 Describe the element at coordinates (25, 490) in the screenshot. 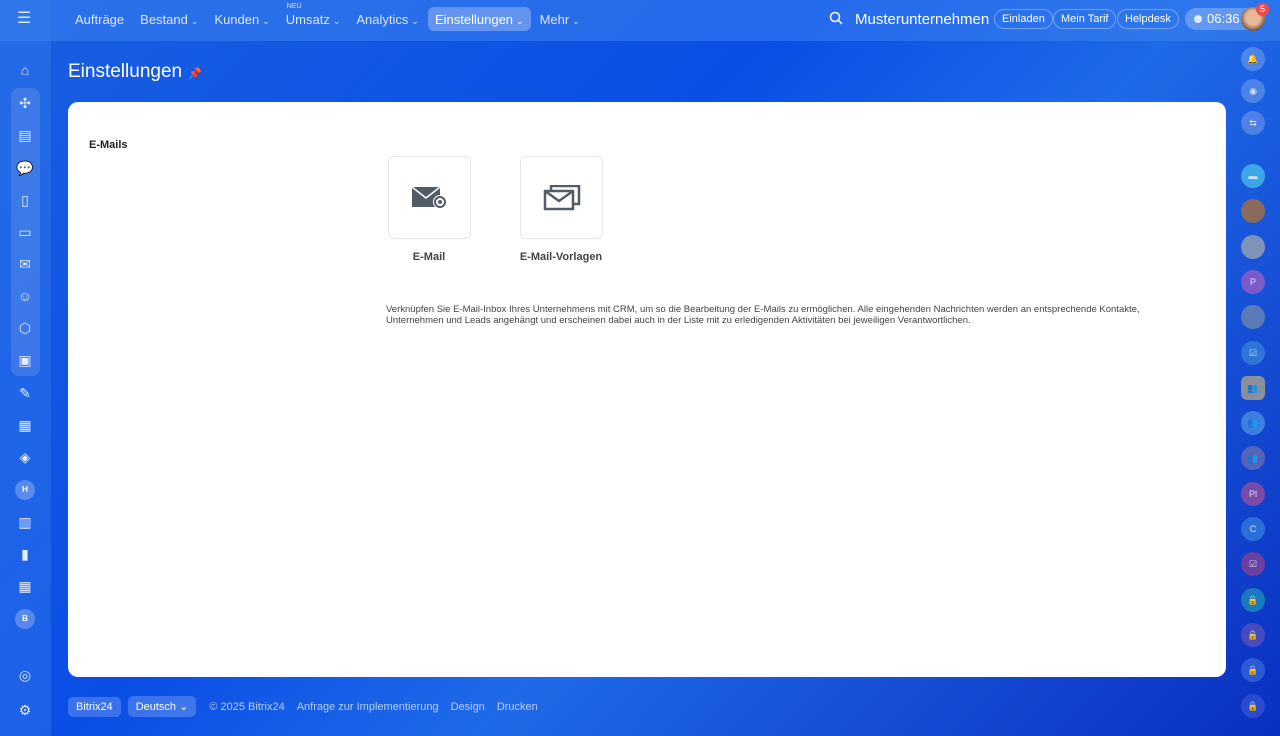

I see `sidebar-item-h: H` at that location.